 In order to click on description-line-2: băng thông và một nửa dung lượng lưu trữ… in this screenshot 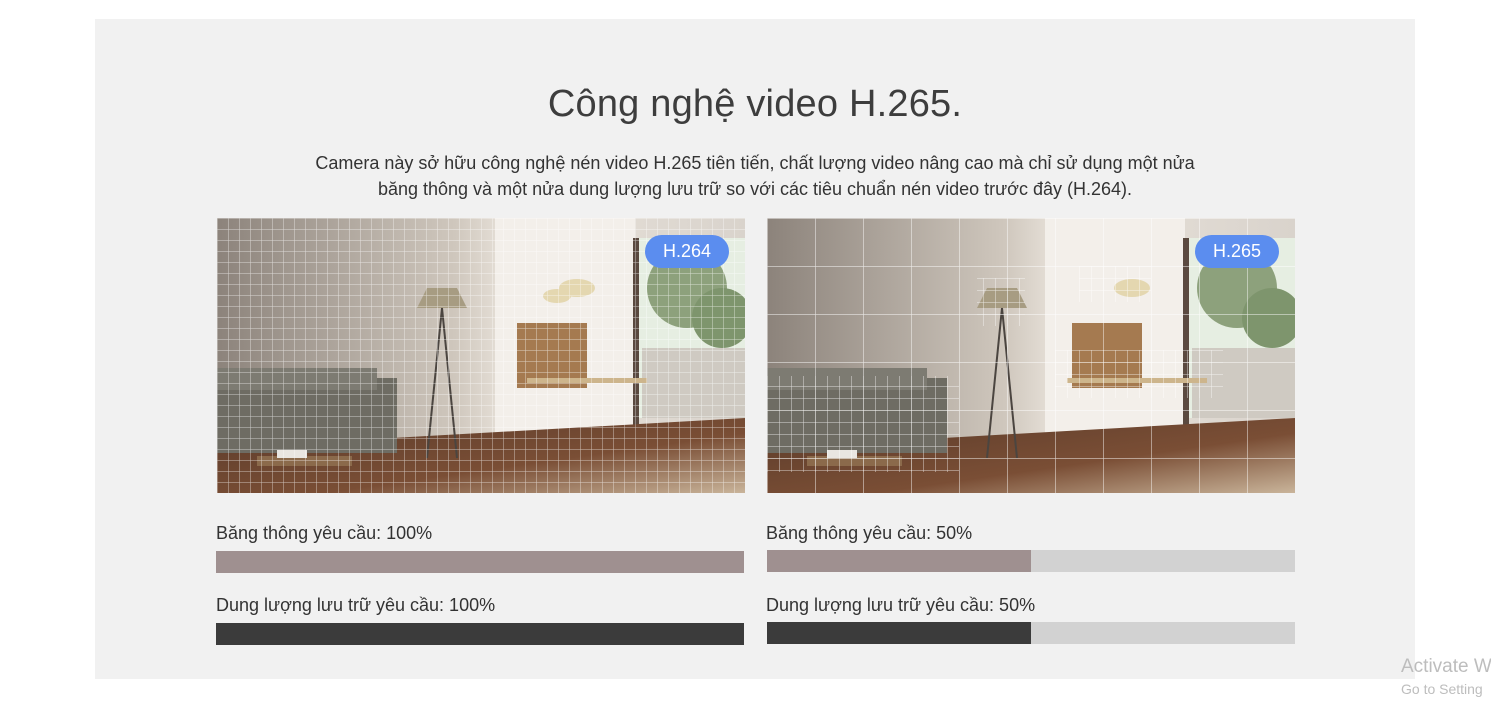, I will do `click(755, 189)`.